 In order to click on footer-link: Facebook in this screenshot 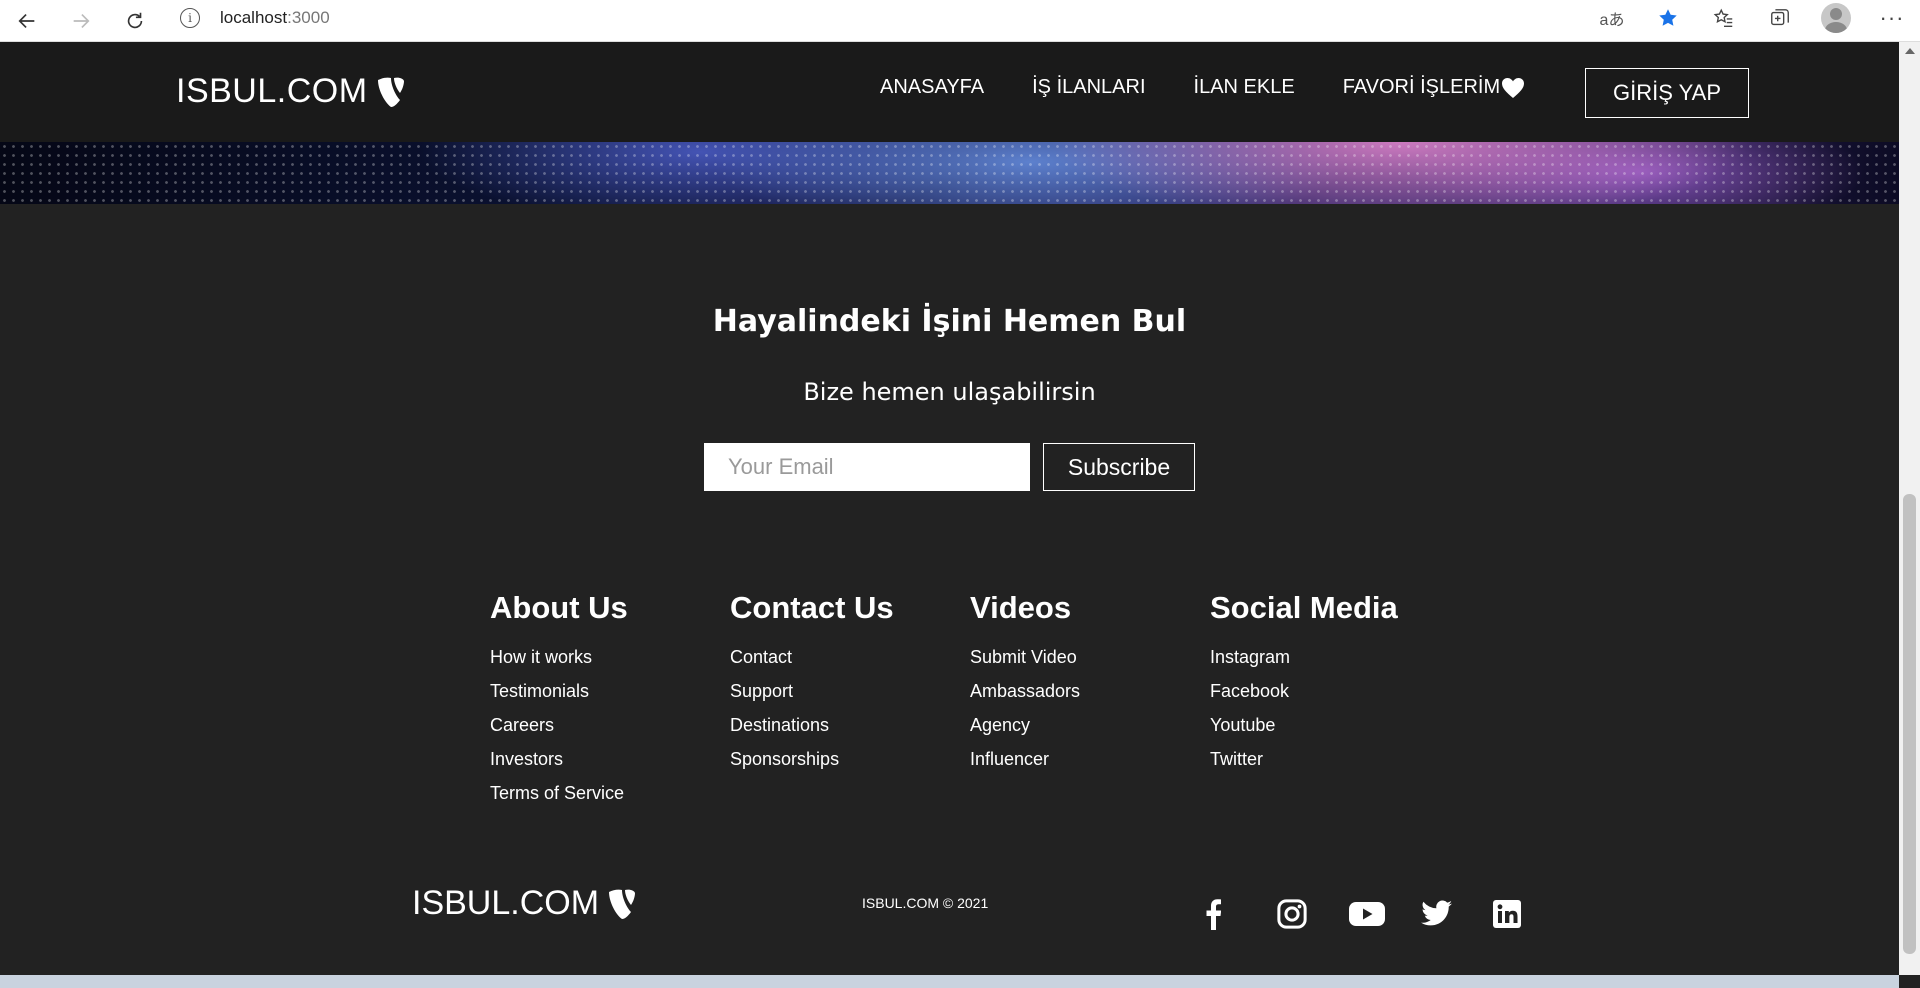, I will do `click(1330, 694)`.